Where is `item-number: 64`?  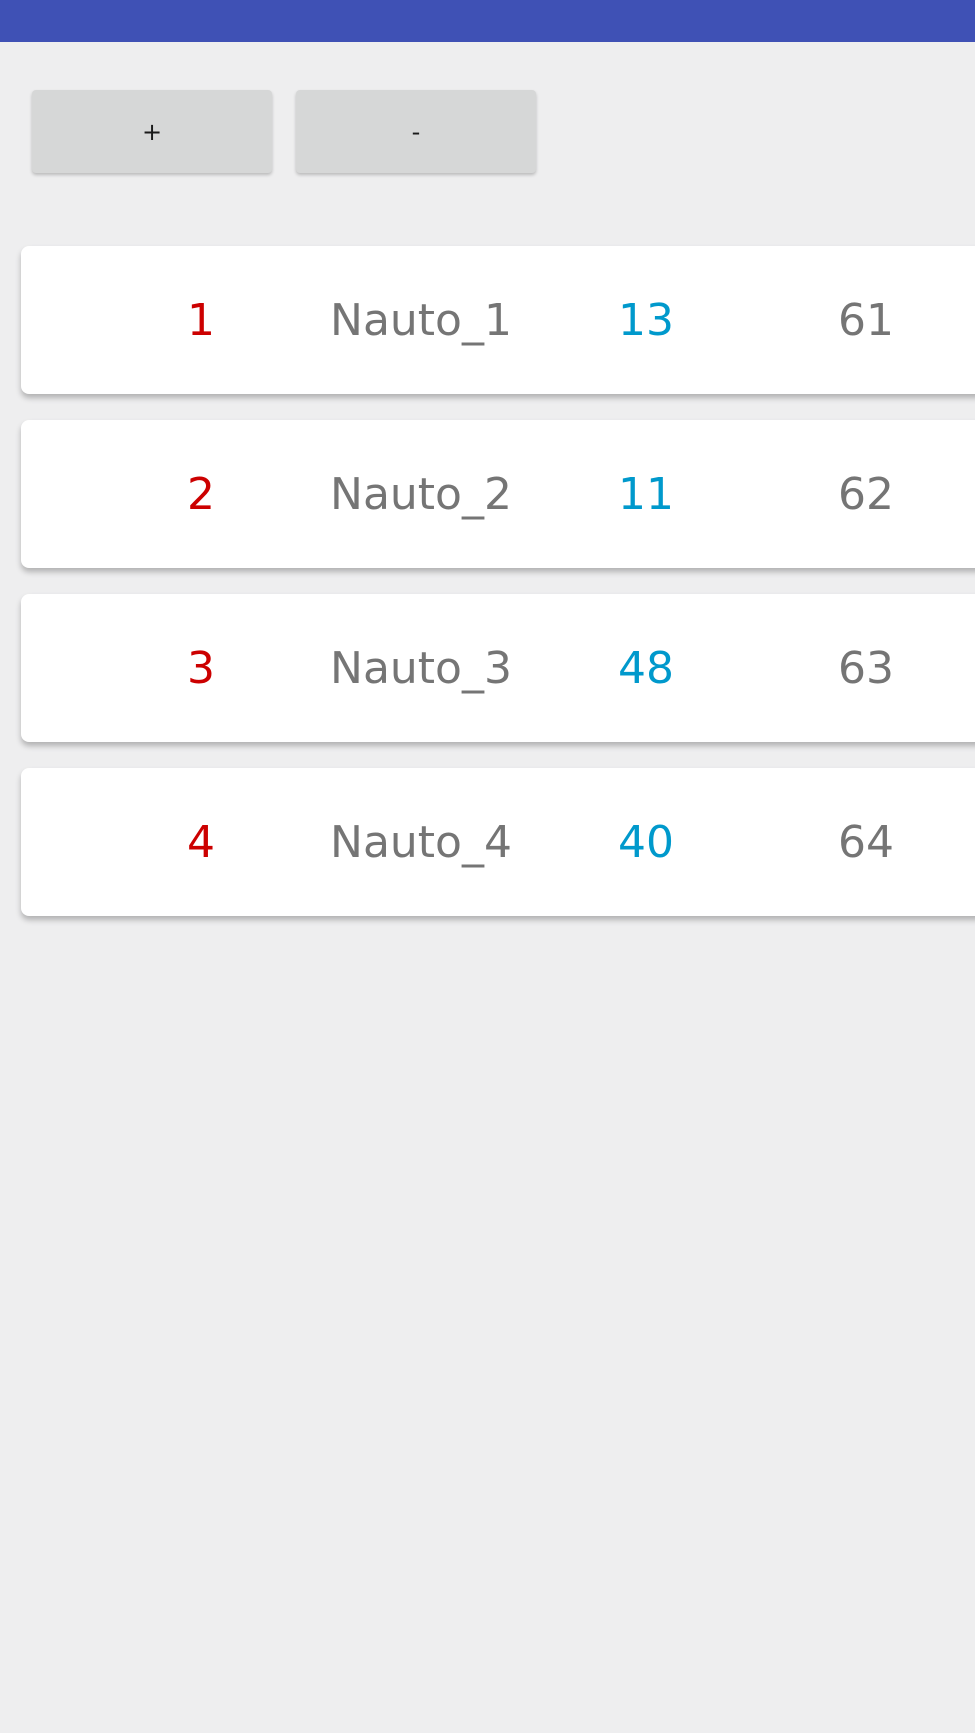 item-number: 64 is located at coordinates (866, 842).